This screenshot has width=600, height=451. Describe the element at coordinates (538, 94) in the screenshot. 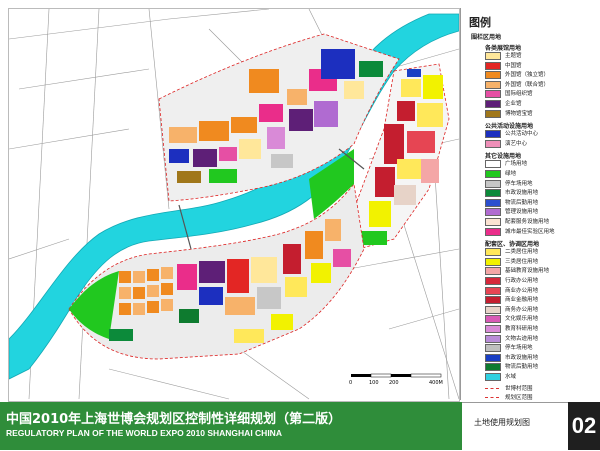

I see `legend-item: 国际组织馆` at that location.